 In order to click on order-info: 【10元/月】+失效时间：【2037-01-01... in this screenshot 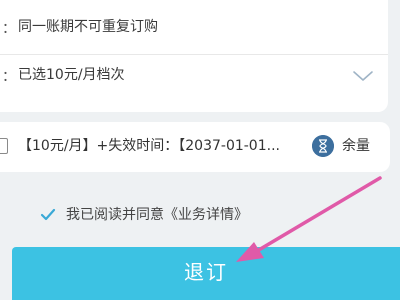, I will do `click(149, 146)`.